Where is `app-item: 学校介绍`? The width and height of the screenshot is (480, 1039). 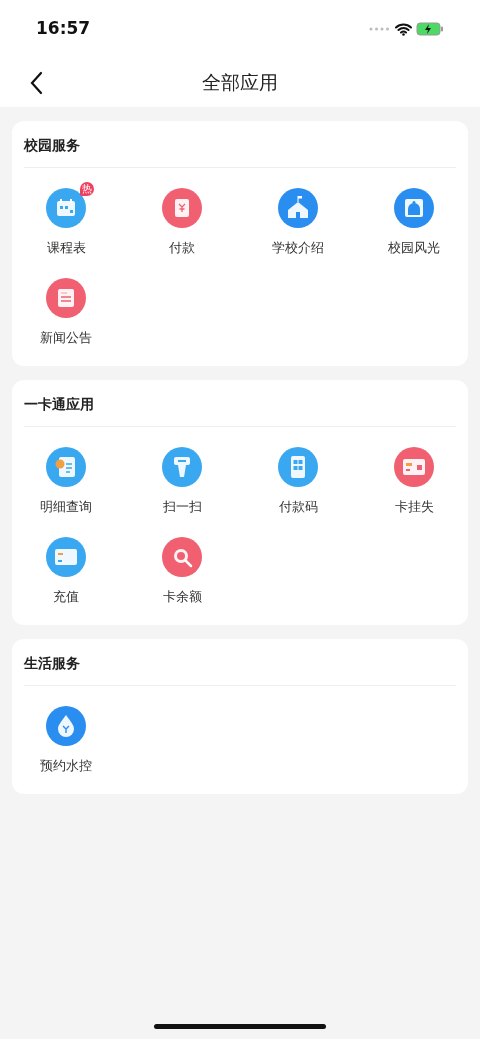 app-item: 学校介绍 is located at coordinates (298, 223).